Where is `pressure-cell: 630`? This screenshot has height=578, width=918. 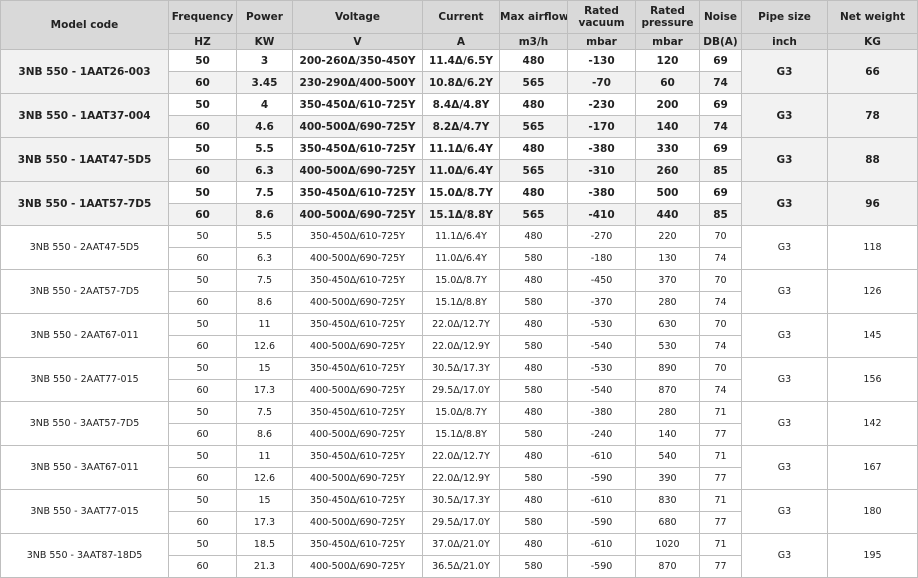 pressure-cell: 630 is located at coordinates (667, 324).